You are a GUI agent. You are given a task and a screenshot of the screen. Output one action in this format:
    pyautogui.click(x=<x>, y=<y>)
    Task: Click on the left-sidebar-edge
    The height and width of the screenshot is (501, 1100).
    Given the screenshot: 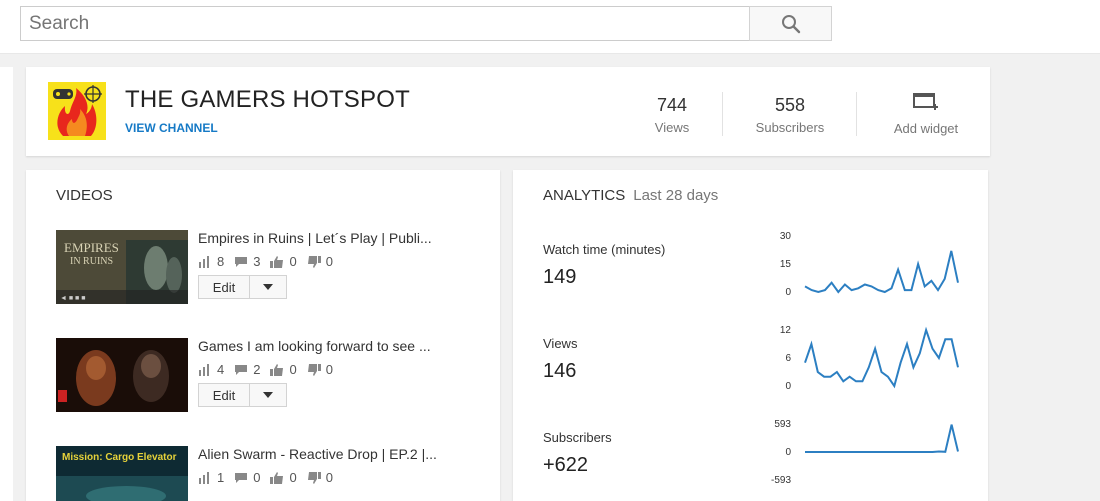 What is the action you would take?
    pyautogui.click(x=6, y=284)
    